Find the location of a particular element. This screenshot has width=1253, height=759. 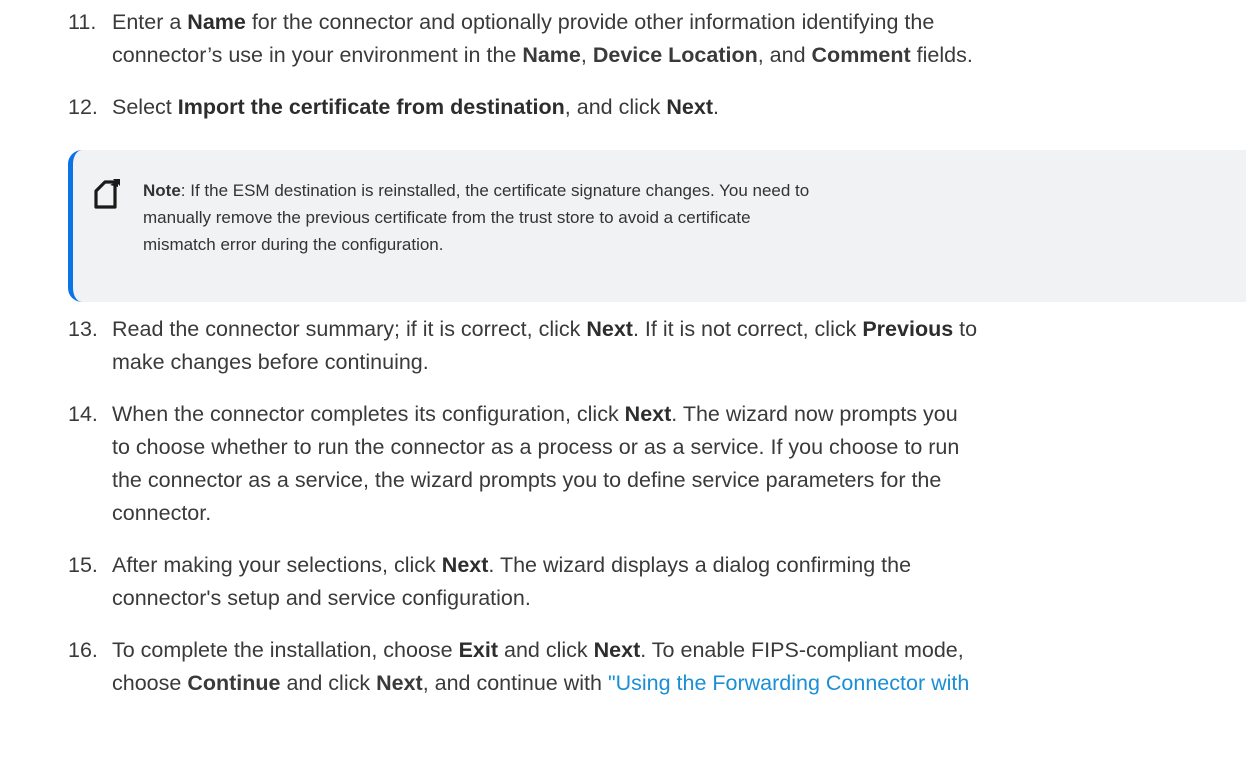

step-text-continued: connector. is located at coordinates (162, 513).